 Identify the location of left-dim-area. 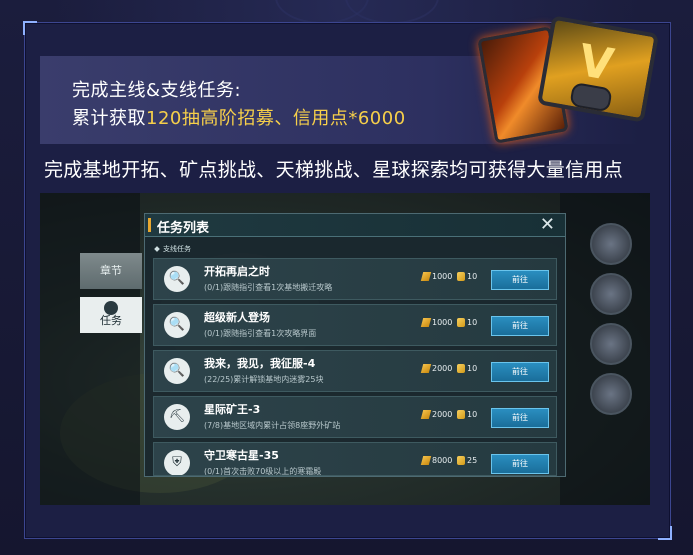
(90, 349).